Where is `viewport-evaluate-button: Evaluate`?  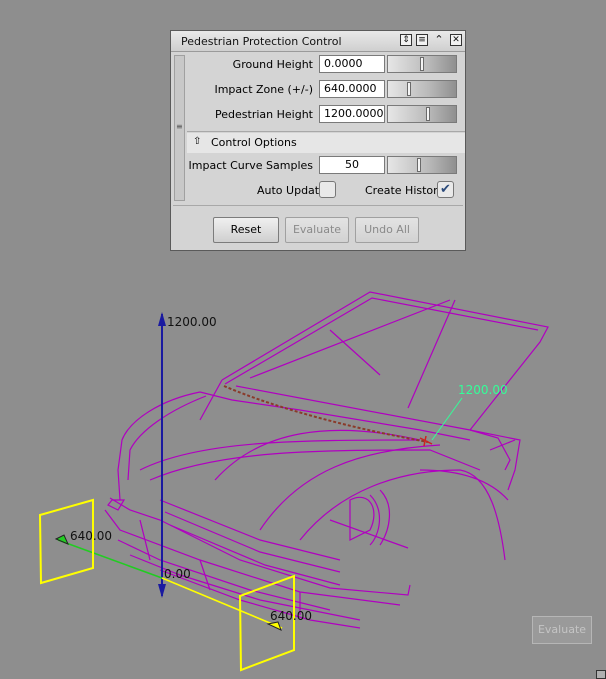 viewport-evaluate-button: Evaluate is located at coordinates (562, 630).